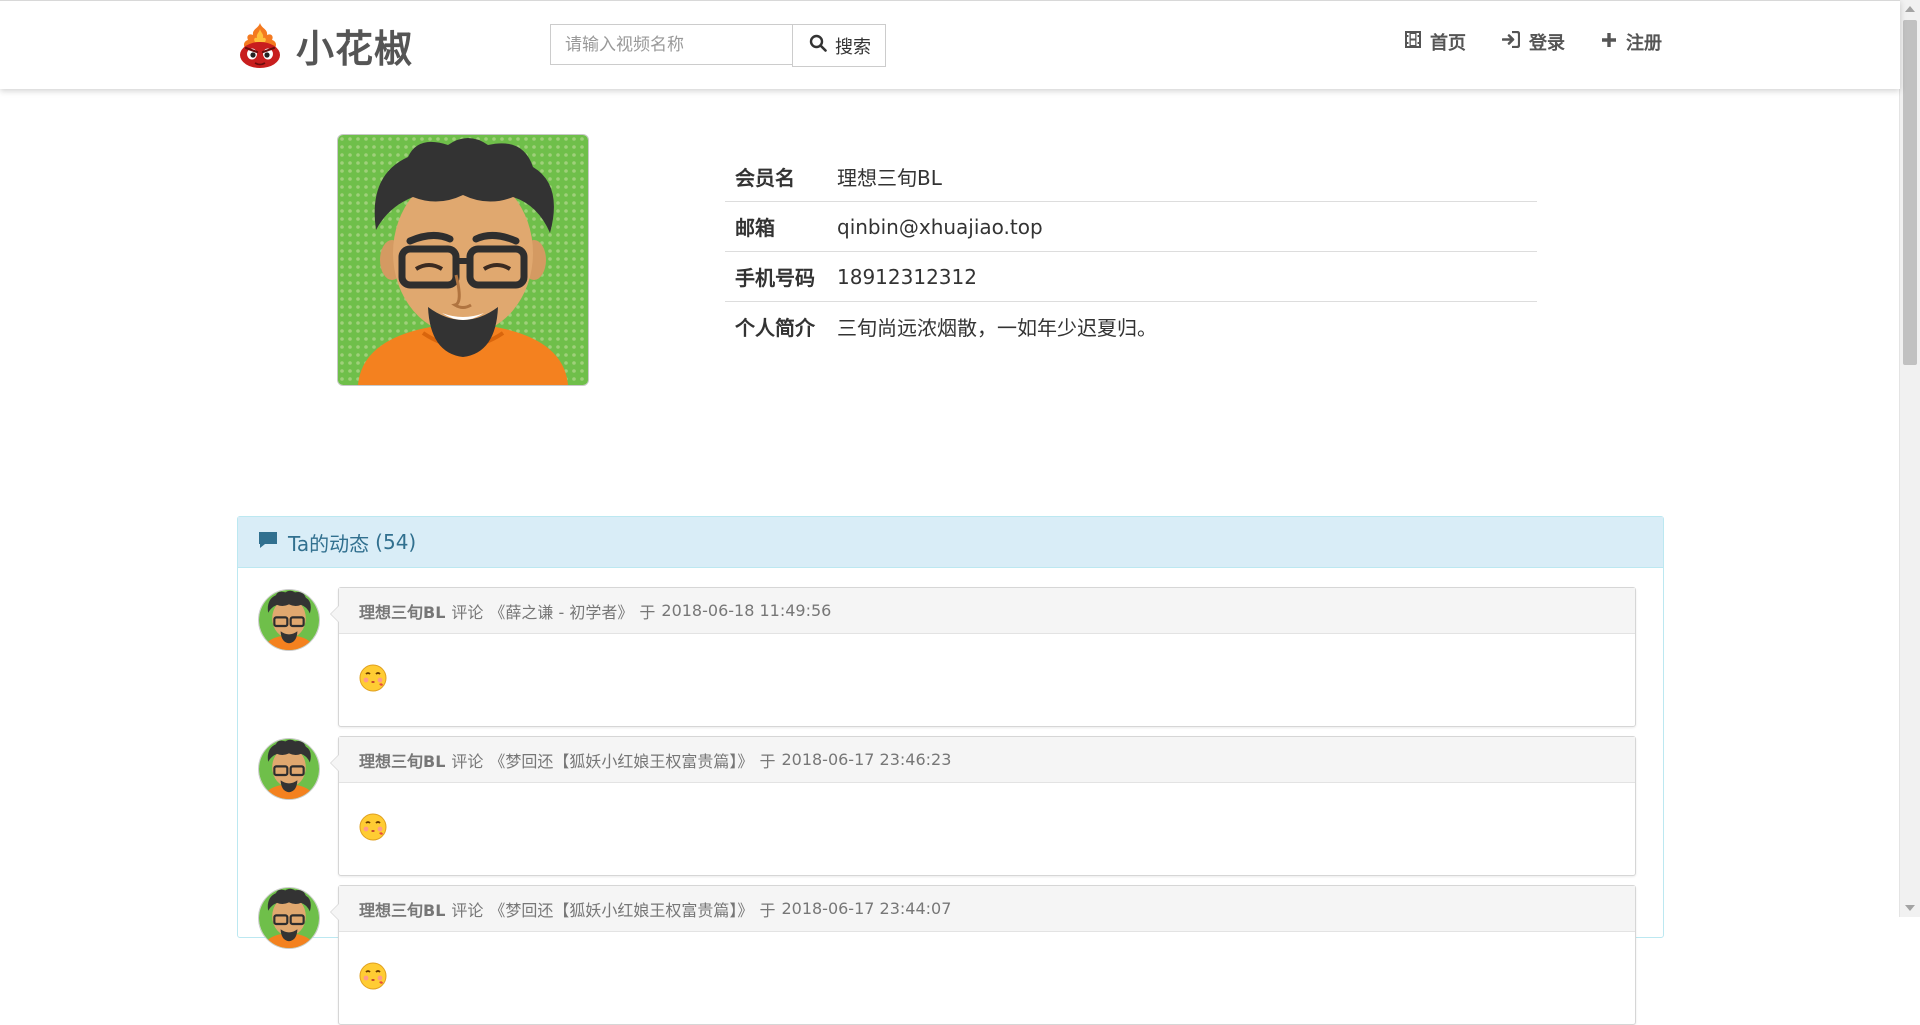 Image resolution: width=1920 pixels, height=1025 pixels. I want to click on login-icon, so click(1515, 41).